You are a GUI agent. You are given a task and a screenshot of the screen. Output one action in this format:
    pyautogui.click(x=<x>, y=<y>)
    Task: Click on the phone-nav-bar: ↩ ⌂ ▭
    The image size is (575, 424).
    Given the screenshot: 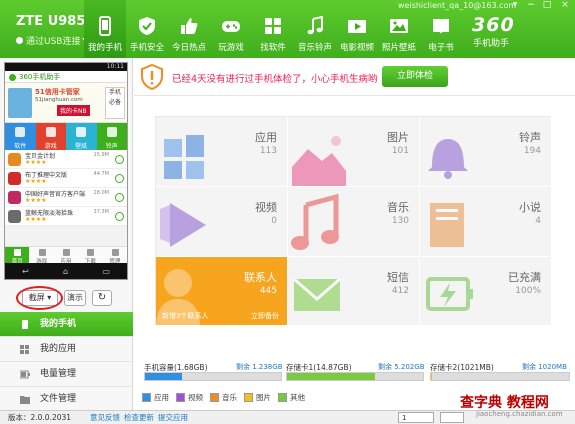 What is the action you would take?
    pyautogui.click(x=66, y=271)
    